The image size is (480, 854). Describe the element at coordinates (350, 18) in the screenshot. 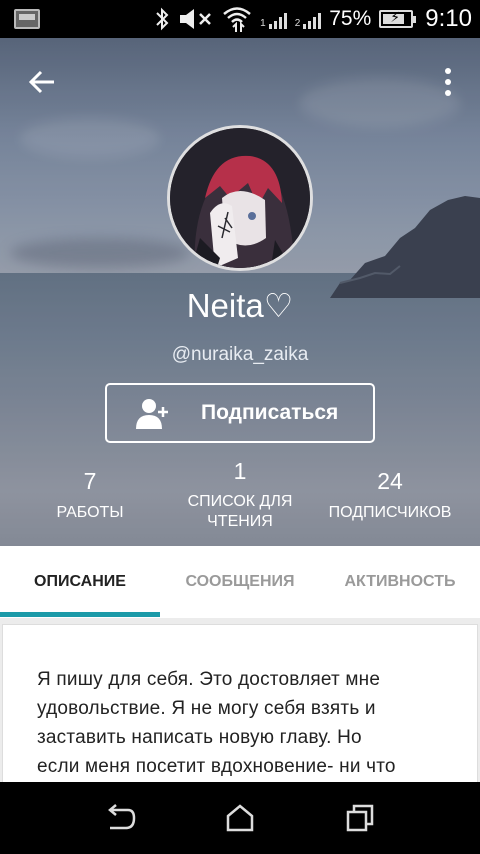

I see `battery-percent: 75%` at that location.